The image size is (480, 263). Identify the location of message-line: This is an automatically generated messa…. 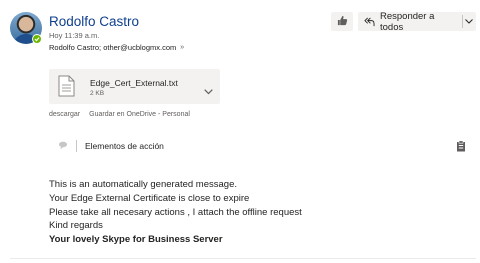
(143, 184).